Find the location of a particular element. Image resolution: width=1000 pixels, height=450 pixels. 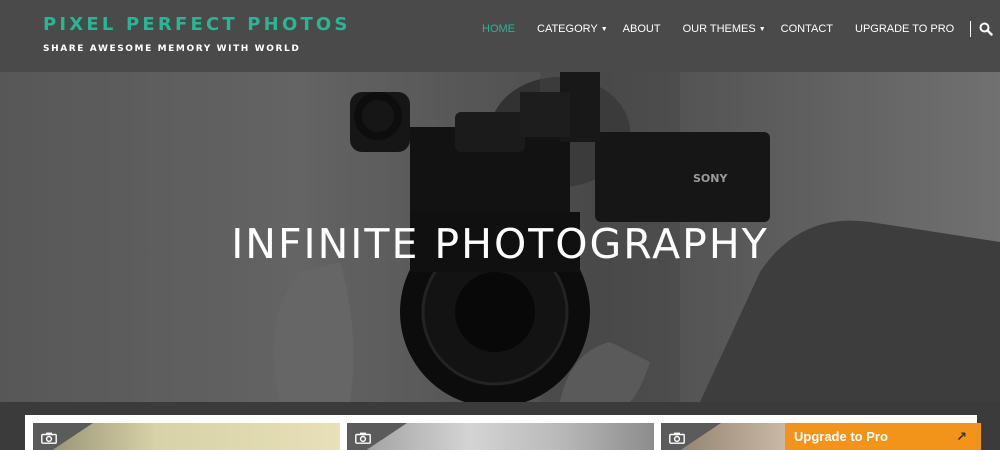

nav-item-home: HOME is located at coordinates (498, 29).